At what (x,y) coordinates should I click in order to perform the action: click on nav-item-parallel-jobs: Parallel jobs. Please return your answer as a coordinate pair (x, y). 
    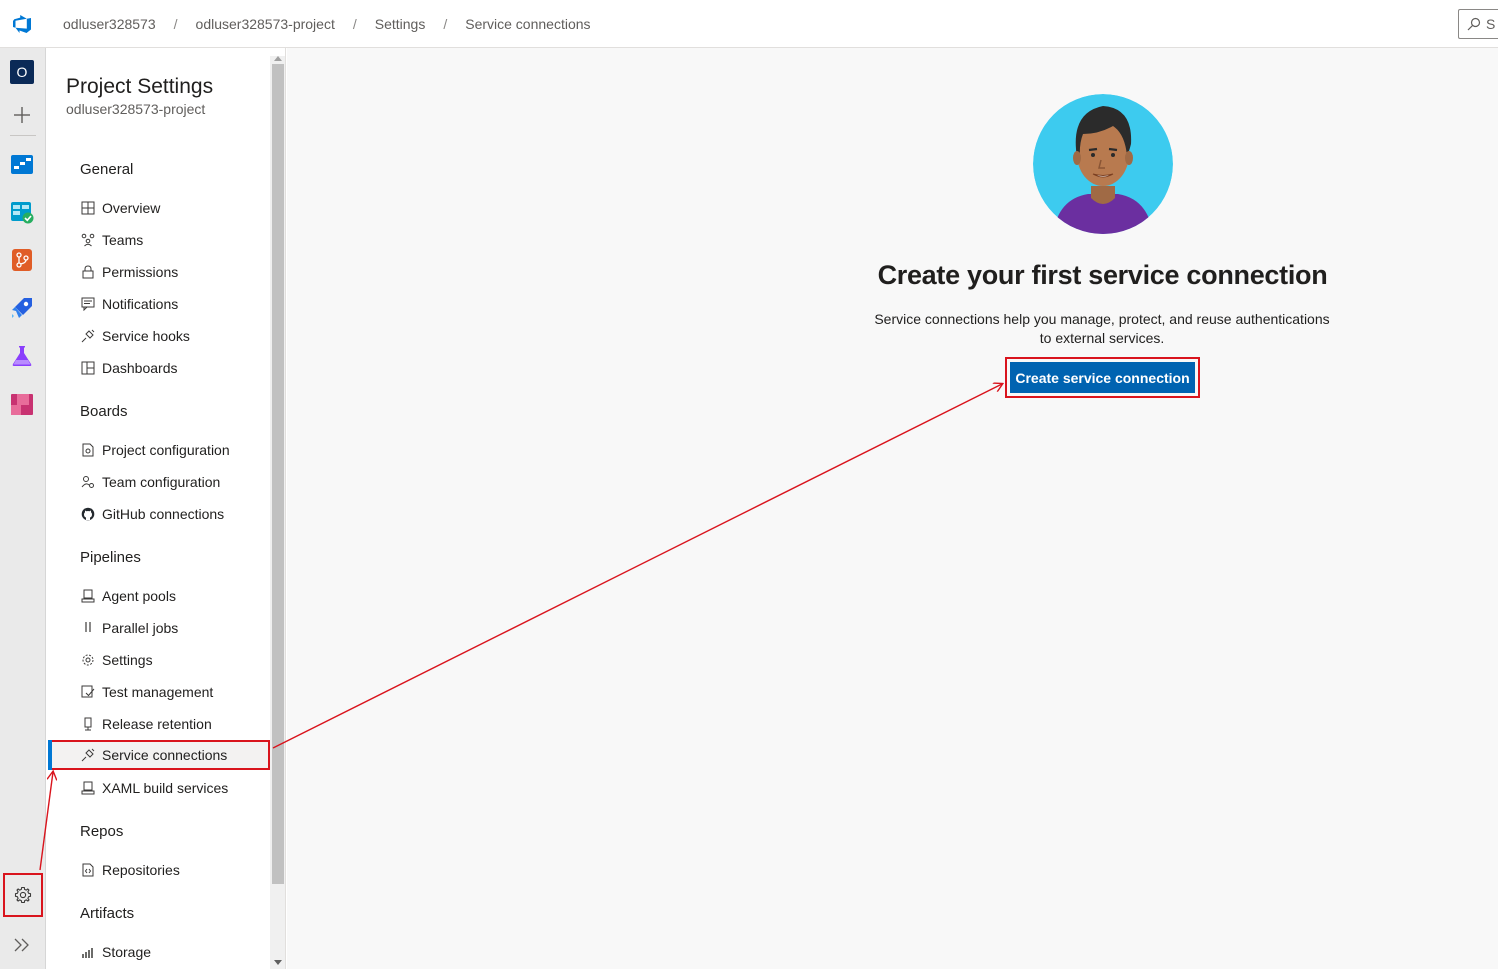
    Looking at the image, I should click on (158, 628).